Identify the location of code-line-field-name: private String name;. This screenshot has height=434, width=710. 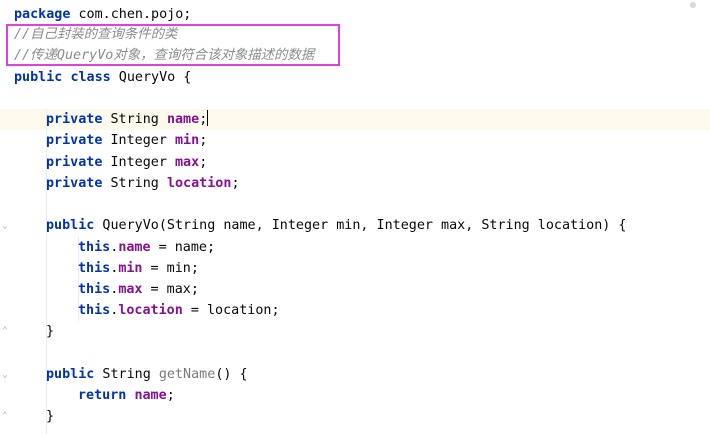
(127, 119).